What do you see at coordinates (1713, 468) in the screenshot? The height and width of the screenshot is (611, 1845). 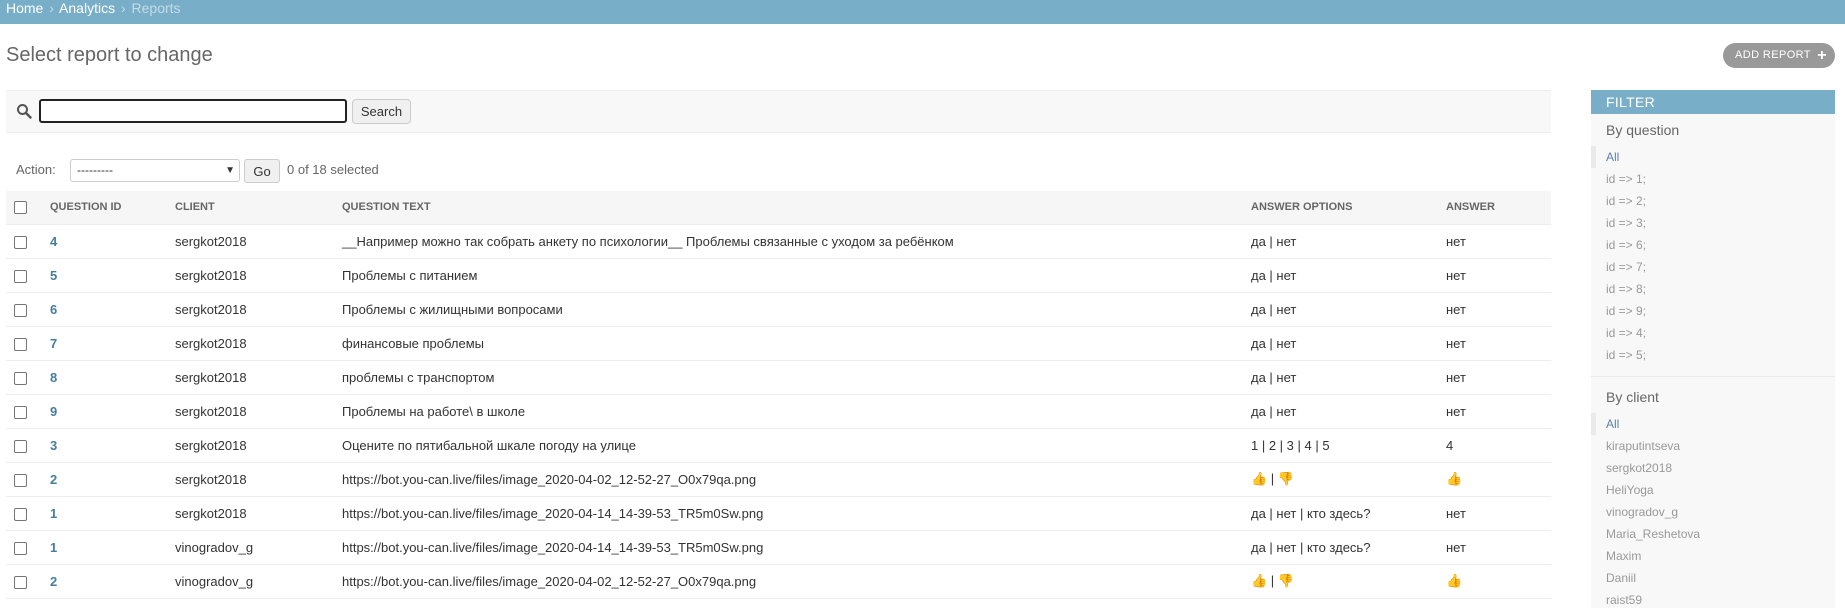 I see `filter-item: sergkot2018` at bounding box center [1713, 468].